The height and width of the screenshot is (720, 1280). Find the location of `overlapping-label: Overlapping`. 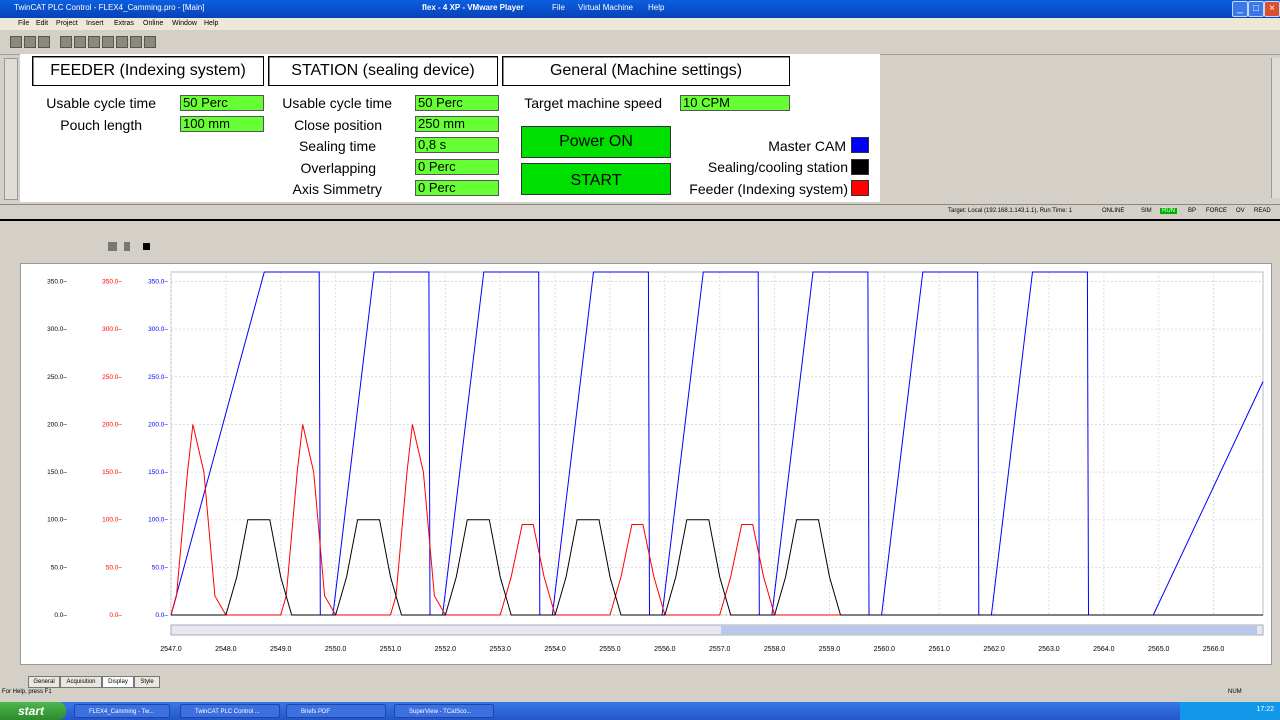

overlapping-label: Overlapping is located at coordinates (338, 168).